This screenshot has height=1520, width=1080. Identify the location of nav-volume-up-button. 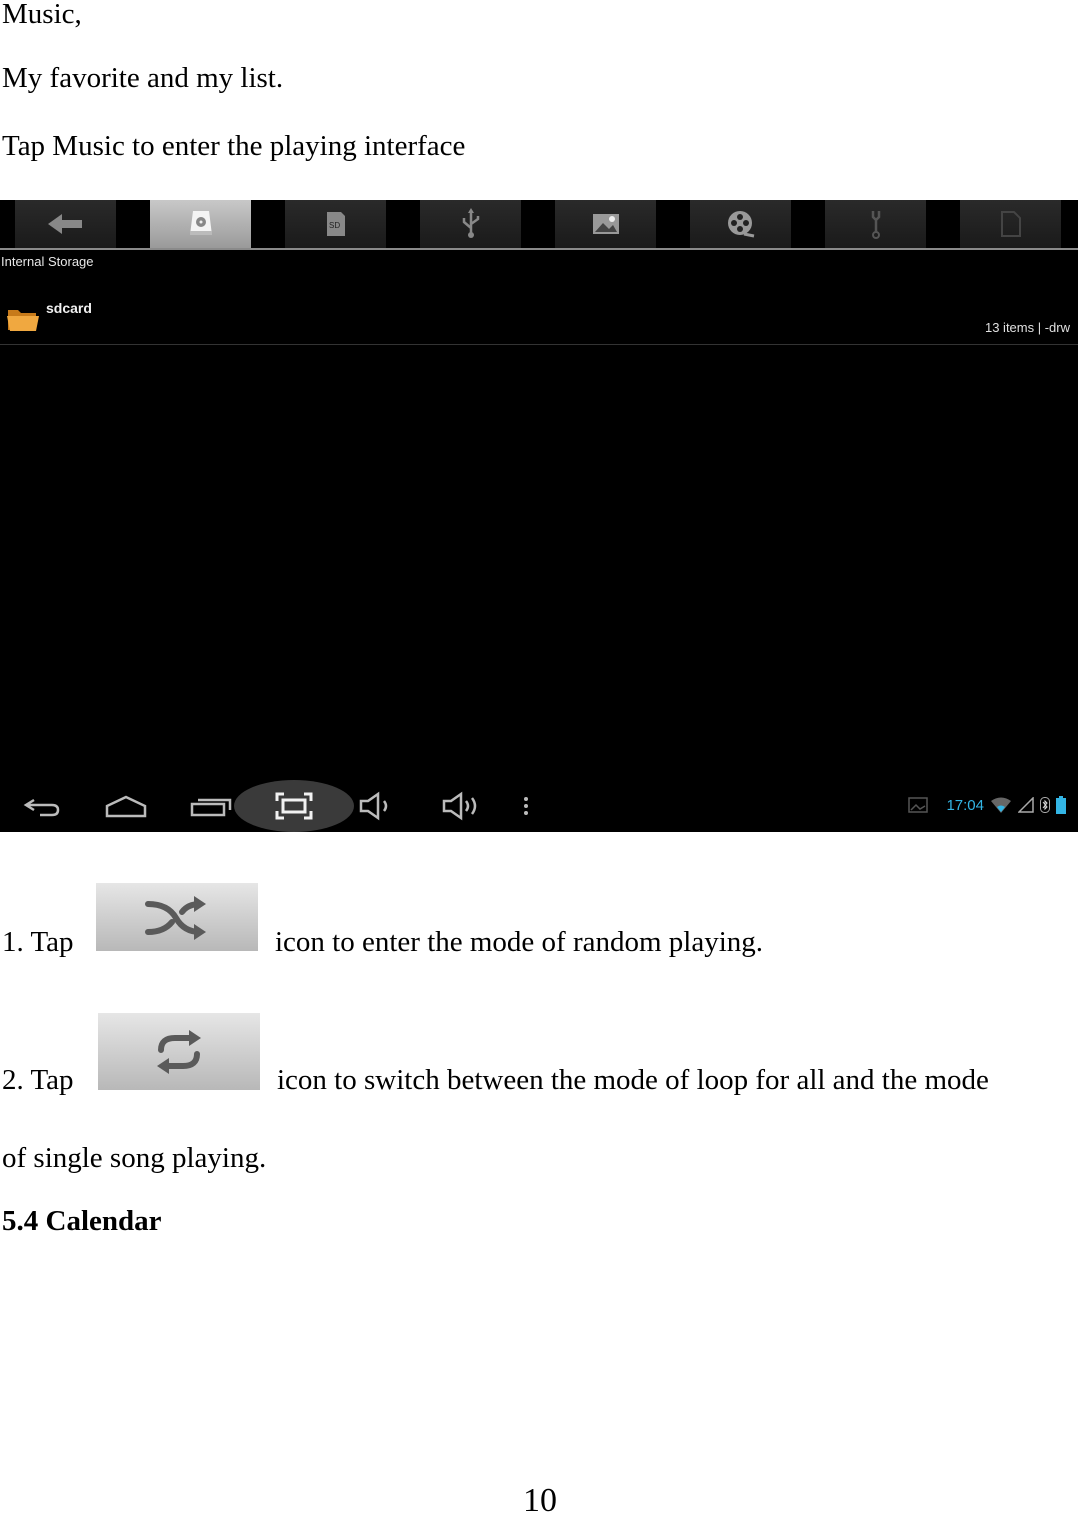
(462, 806).